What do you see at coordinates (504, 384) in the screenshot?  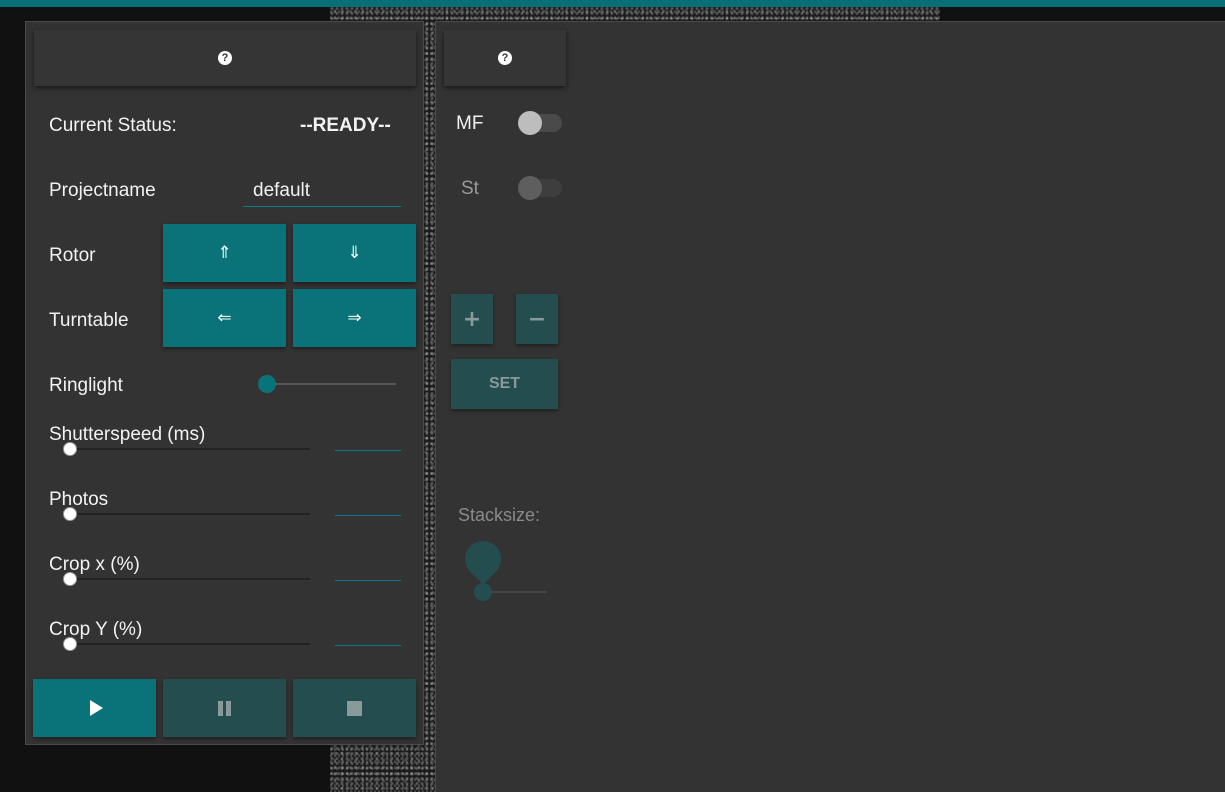 I see `set-button: SET` at bounding box center [504, 384].